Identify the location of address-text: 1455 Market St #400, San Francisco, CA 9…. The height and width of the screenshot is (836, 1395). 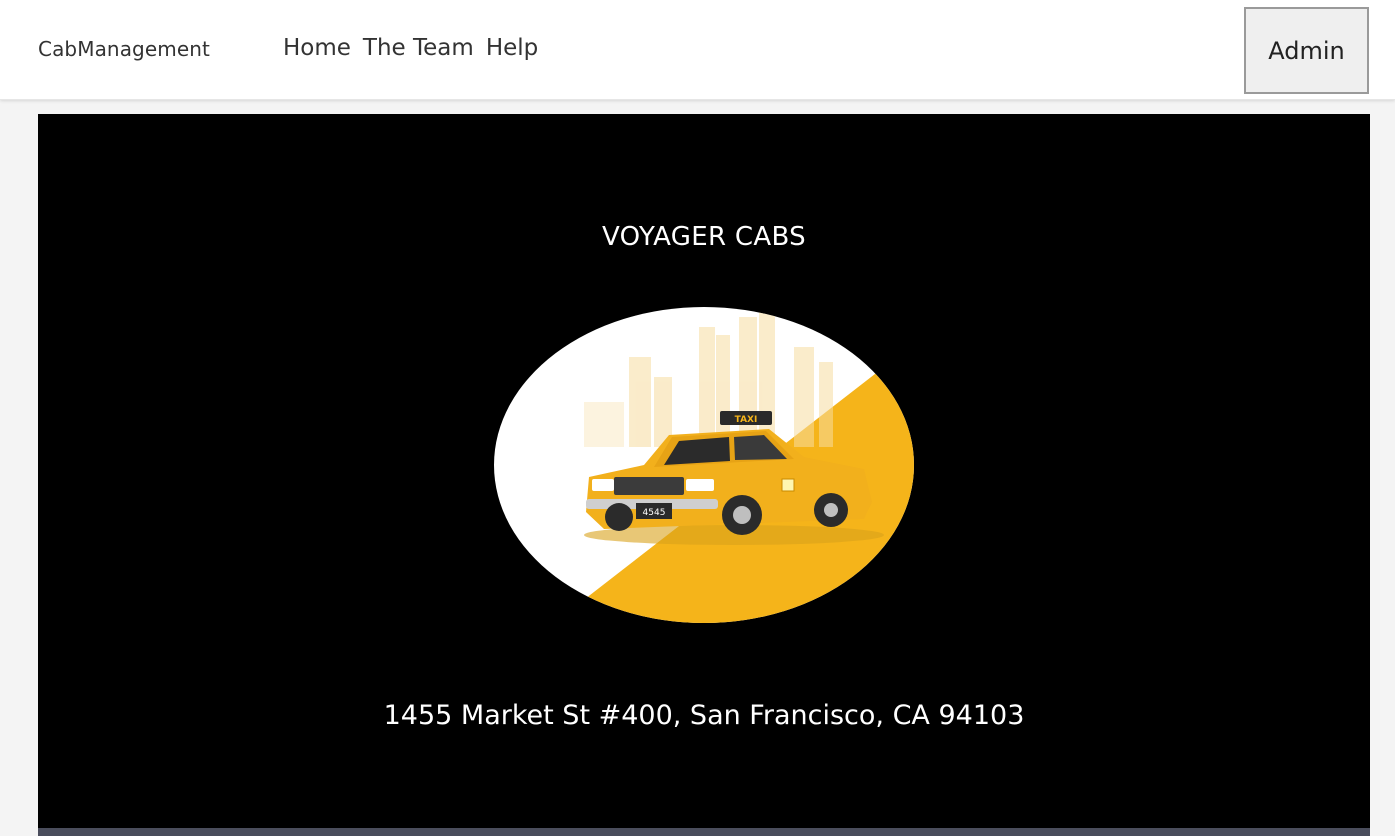
(704, 715).